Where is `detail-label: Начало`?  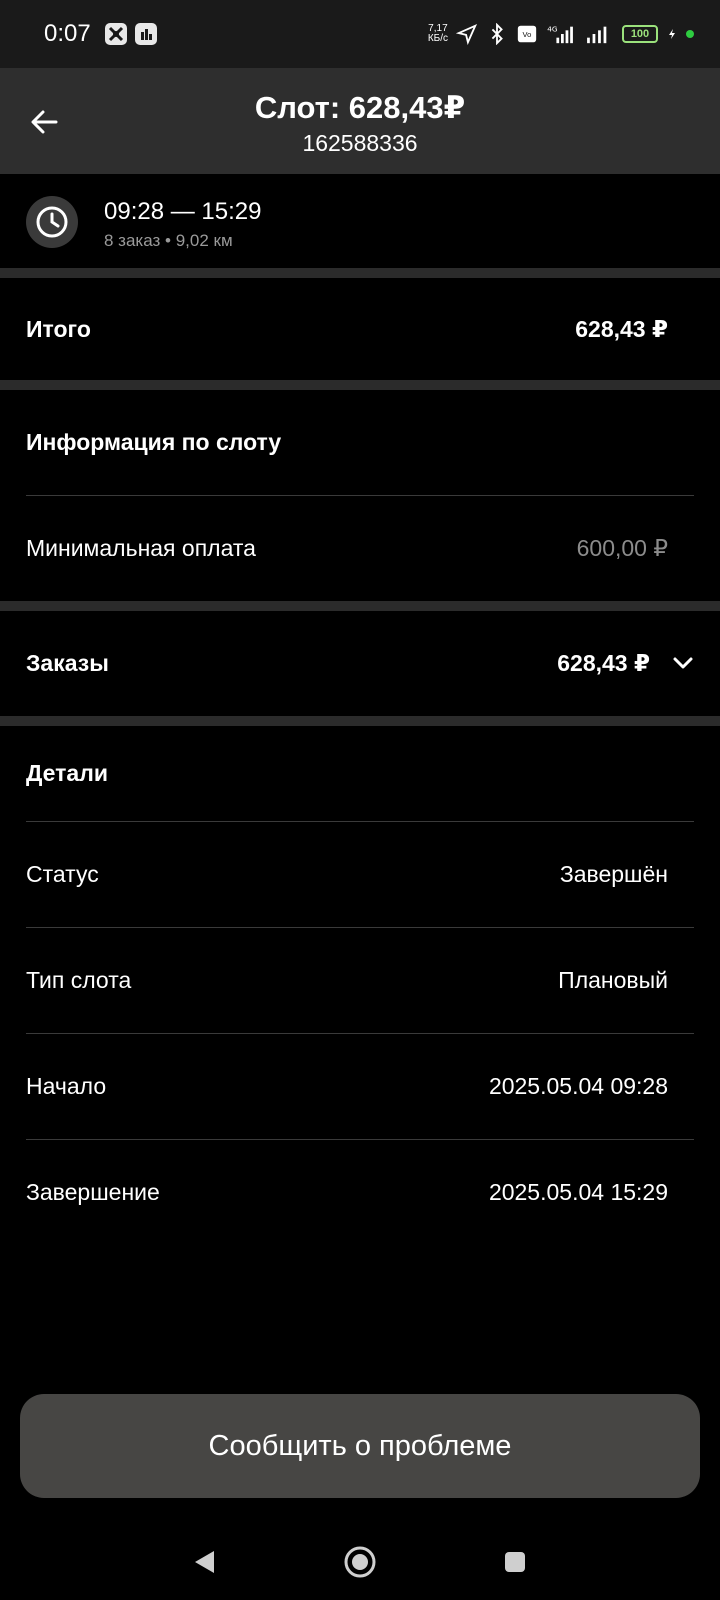
detail-label: Начало is located at coordinates (66, 1085).